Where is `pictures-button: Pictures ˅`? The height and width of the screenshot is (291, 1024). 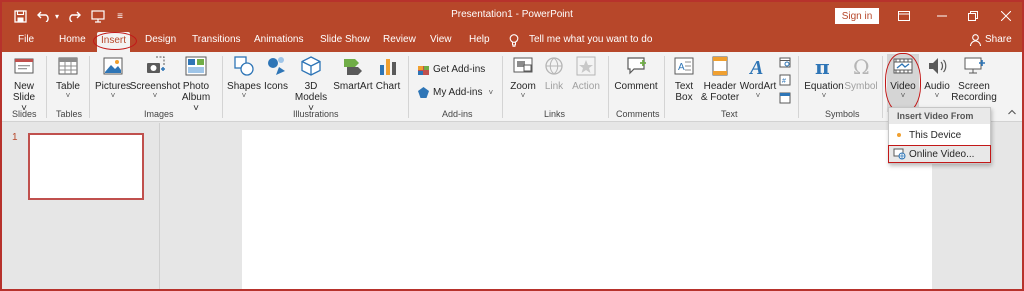 pictures-button: Pictures ˅ is located at coordinates (113, 77).